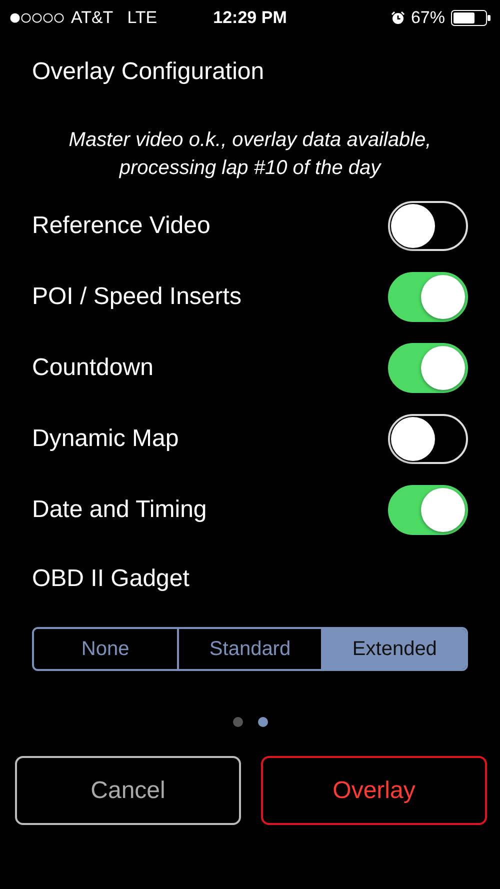  I want to click on network-label: LTE, so click(142, 18).